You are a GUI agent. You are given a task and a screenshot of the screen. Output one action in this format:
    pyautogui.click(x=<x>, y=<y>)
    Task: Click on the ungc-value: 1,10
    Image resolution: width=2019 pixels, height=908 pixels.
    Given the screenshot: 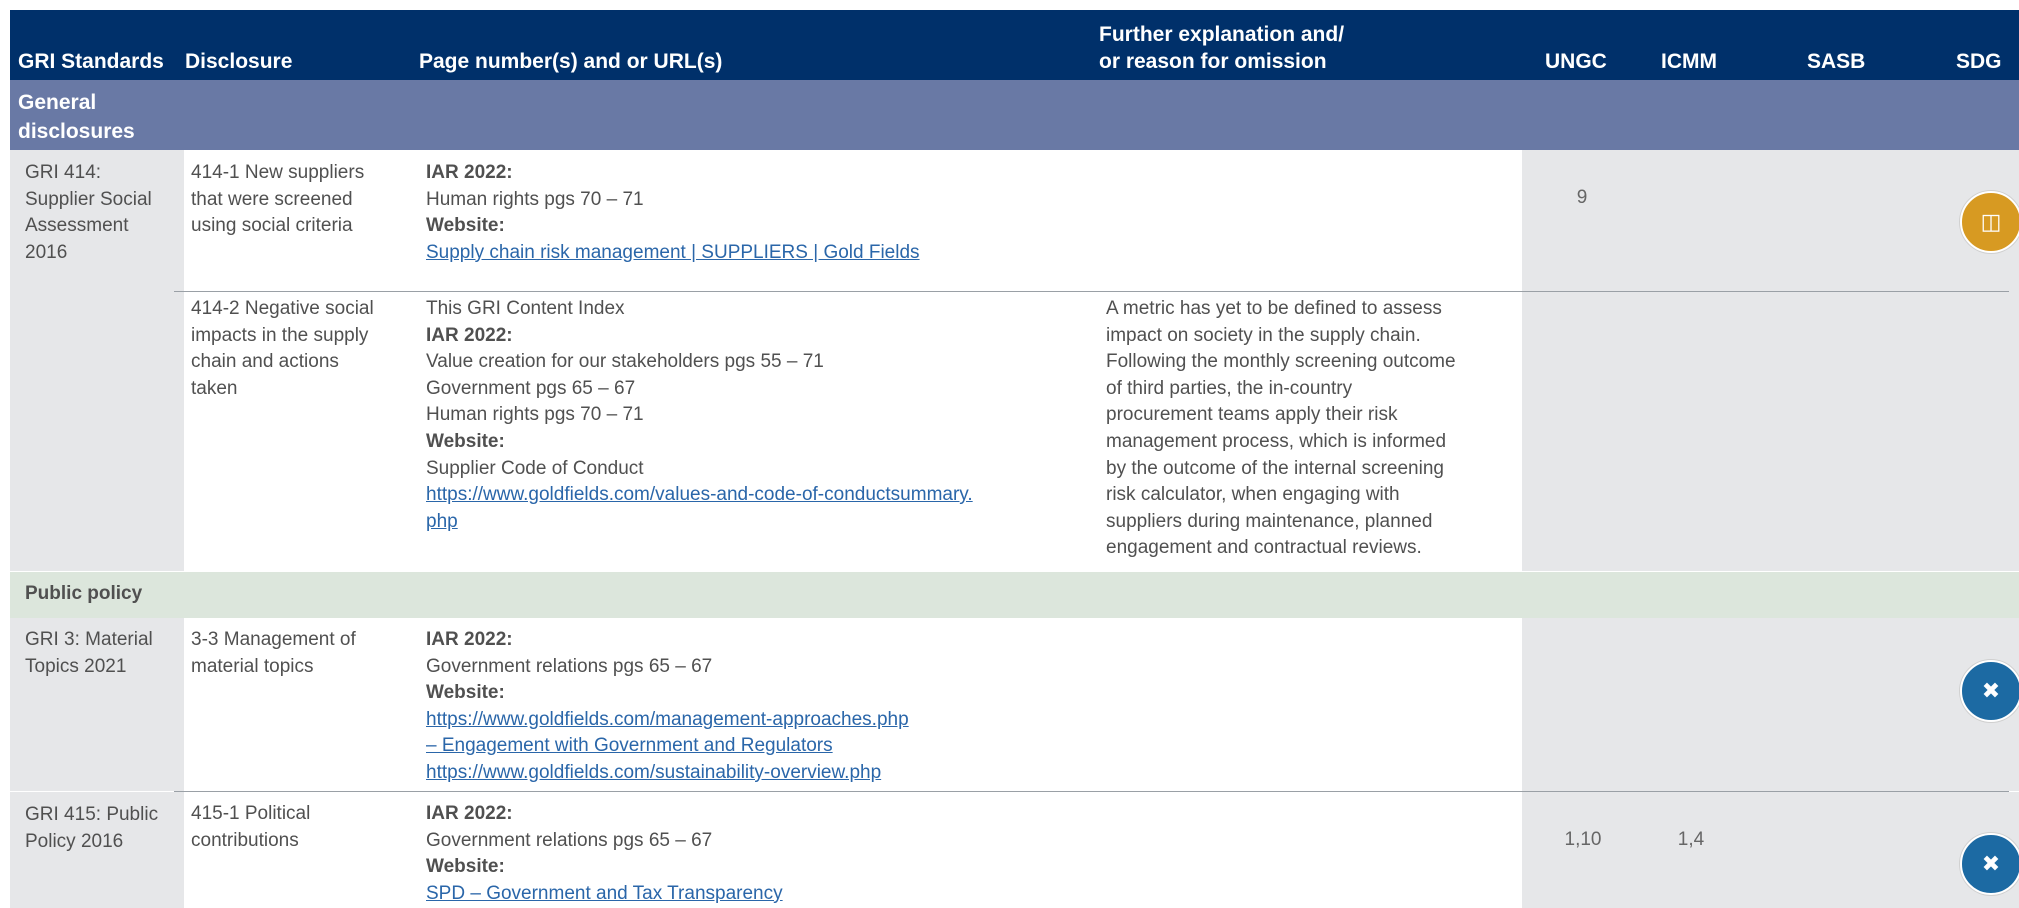 What is the action you would take?
    pyautogui.click(x=1583, y=839)
    